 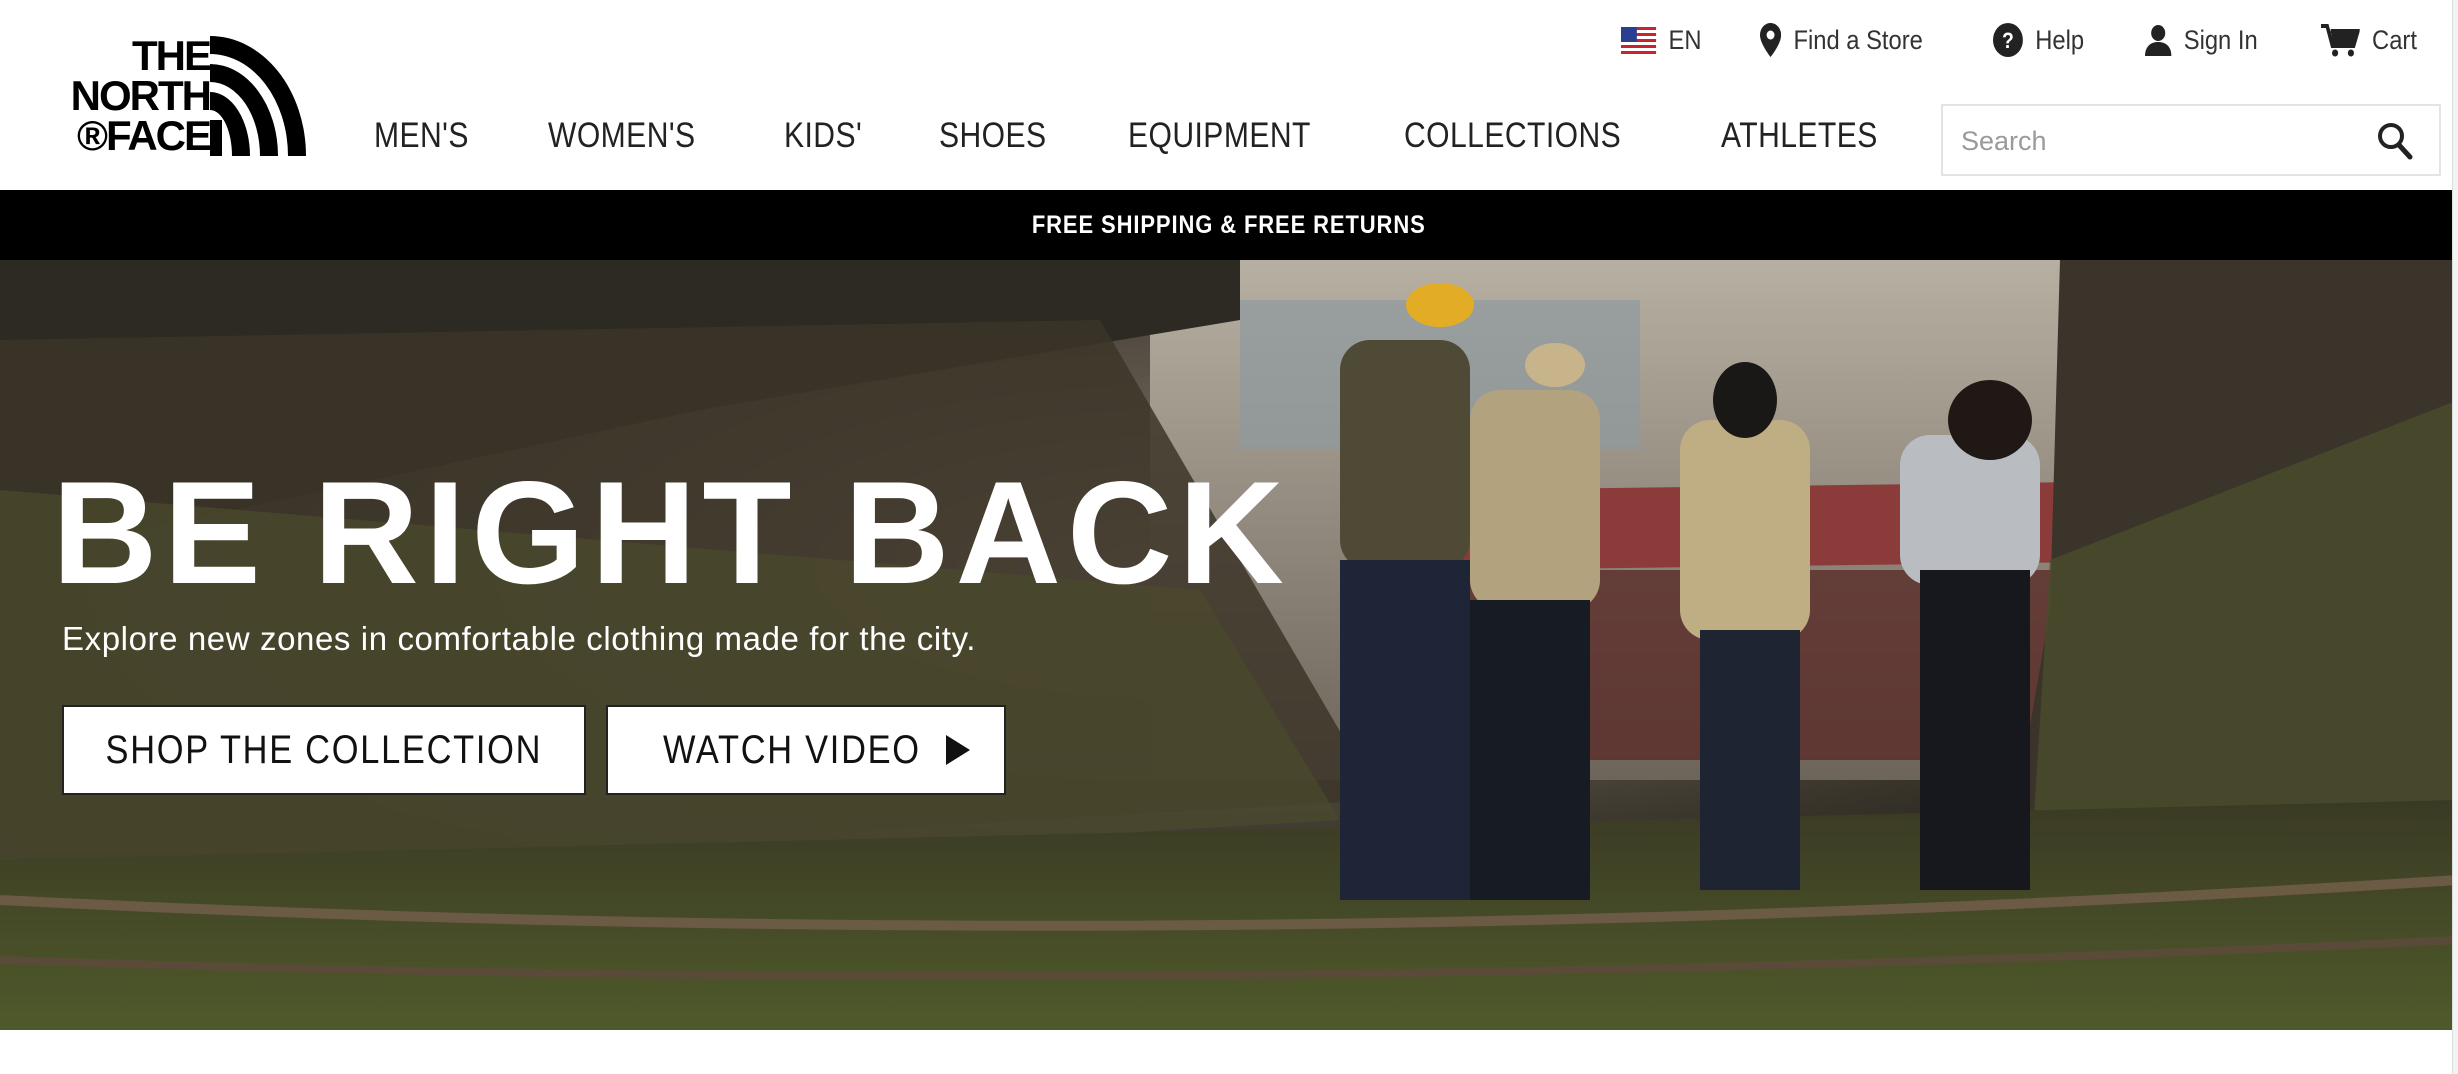 I want to click on logo-wordmark: THE NORTH ®FACE, so click(x=131, y=95).